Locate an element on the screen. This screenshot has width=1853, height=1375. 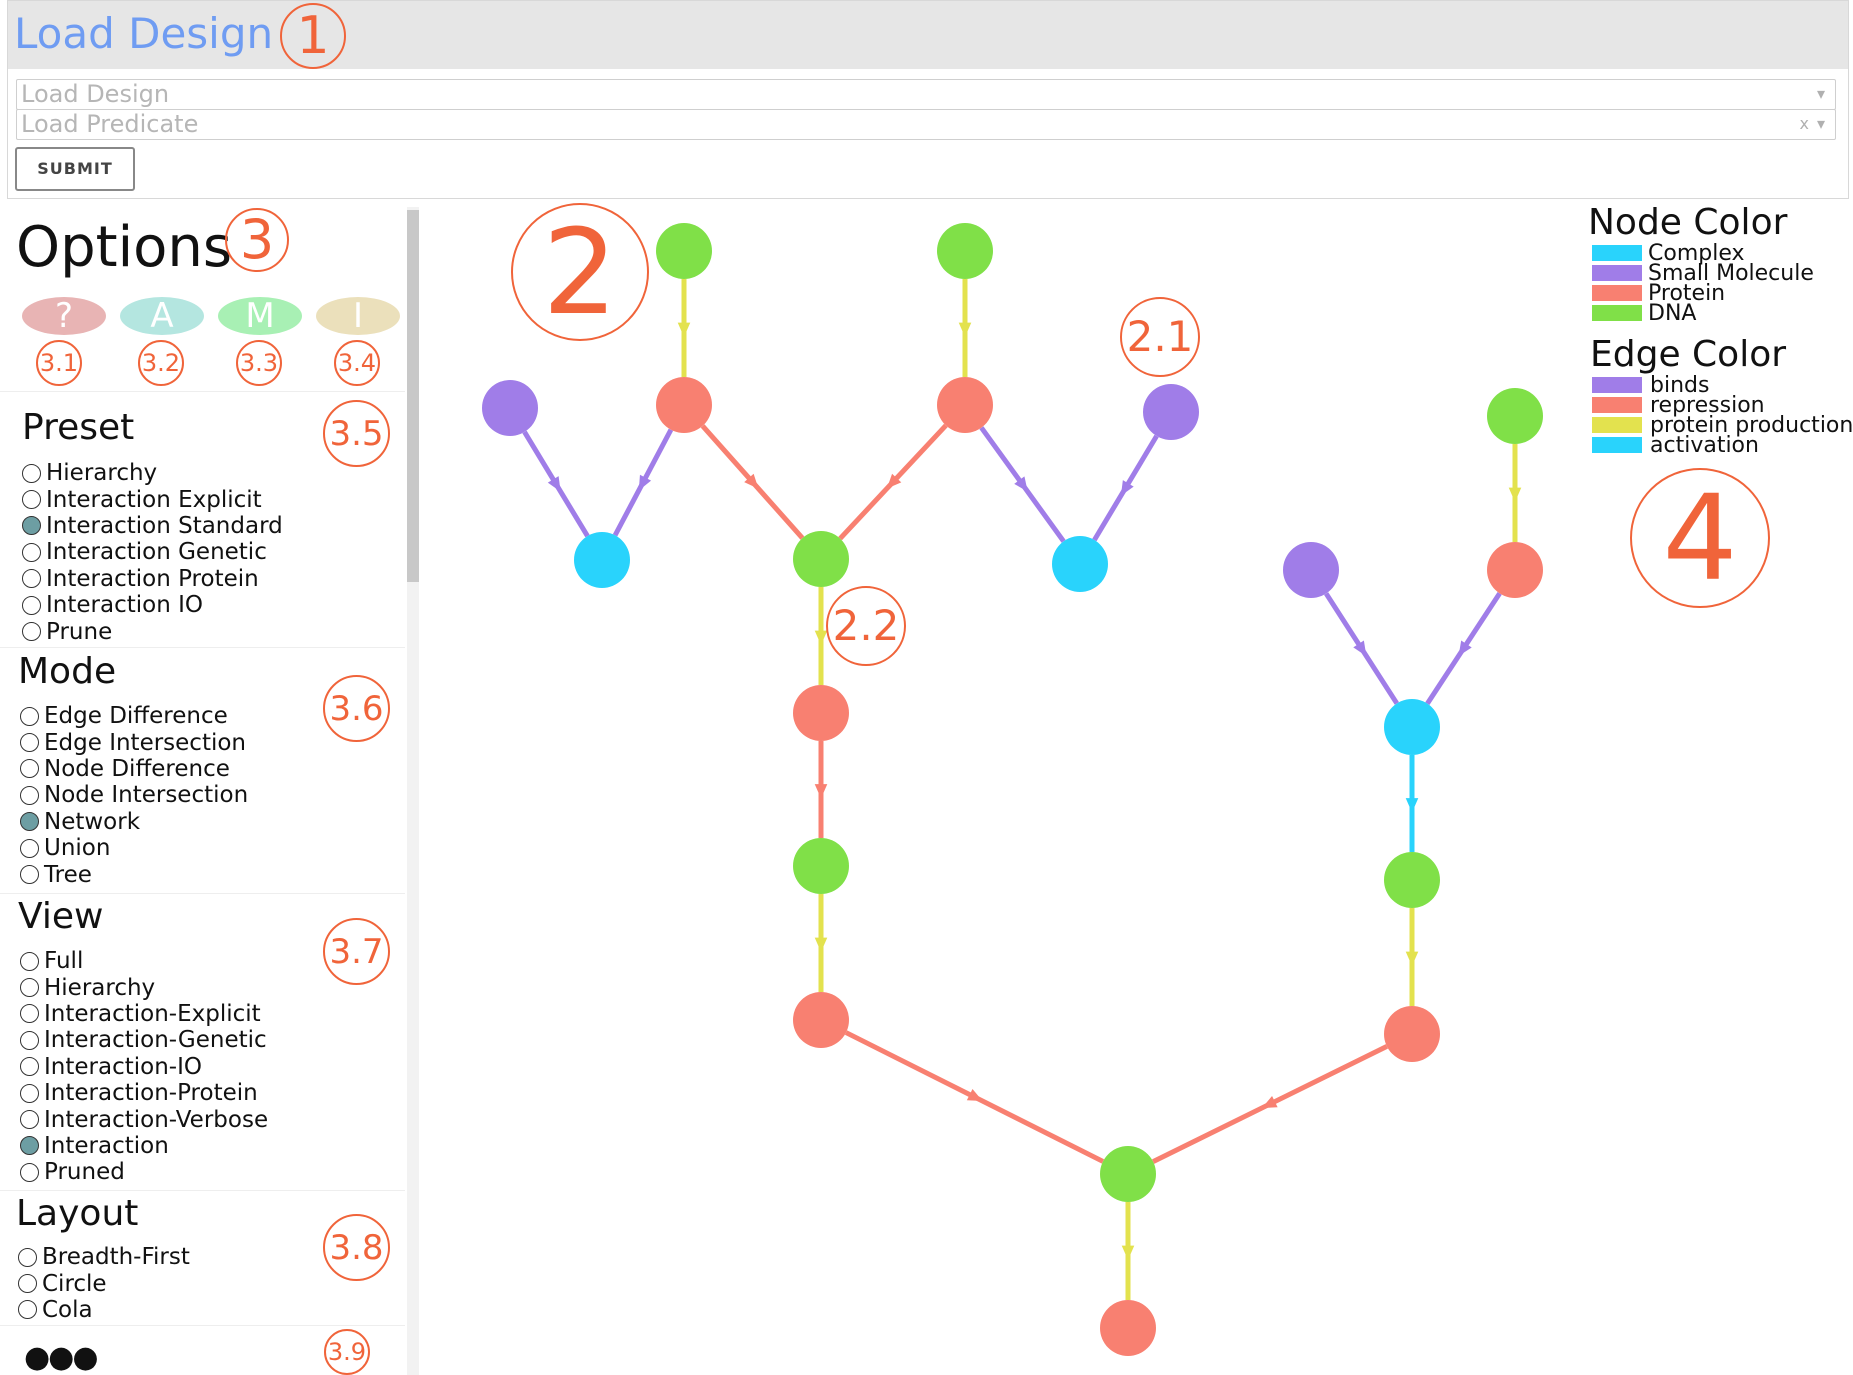
callout-2-2: 2.2 is located at coordinates (866, 626).